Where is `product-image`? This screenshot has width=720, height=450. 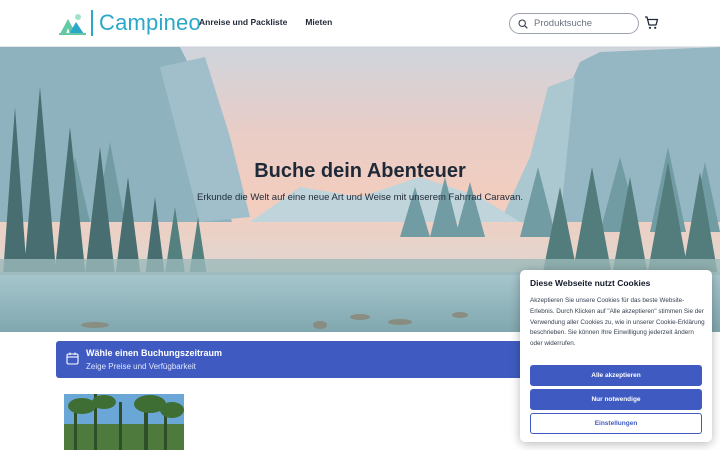 product-image is located at coordinates (124, 422).